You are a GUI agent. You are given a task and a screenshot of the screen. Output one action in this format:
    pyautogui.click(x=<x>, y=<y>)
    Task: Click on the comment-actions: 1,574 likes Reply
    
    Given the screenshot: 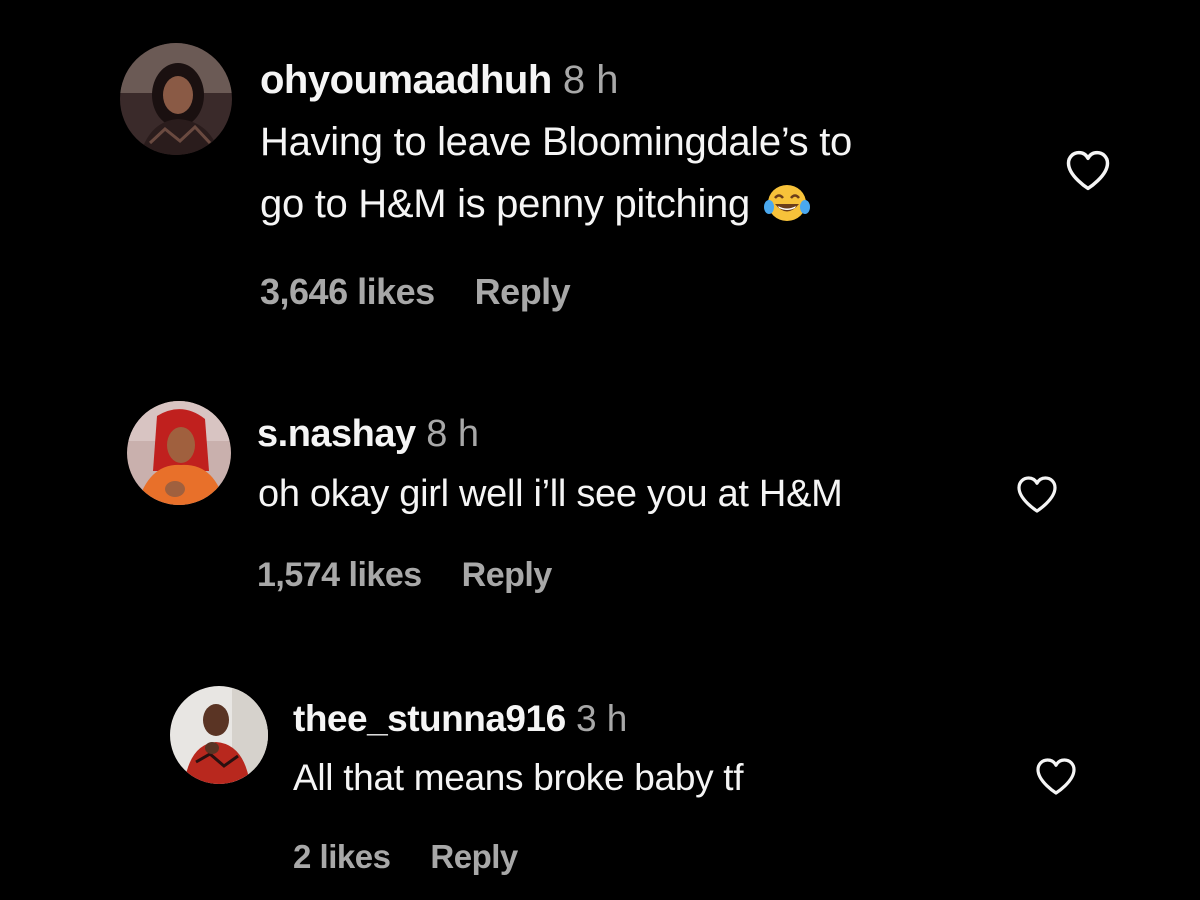 What is the action you would take?
    pyautogui.click(x=404, y=575)
    